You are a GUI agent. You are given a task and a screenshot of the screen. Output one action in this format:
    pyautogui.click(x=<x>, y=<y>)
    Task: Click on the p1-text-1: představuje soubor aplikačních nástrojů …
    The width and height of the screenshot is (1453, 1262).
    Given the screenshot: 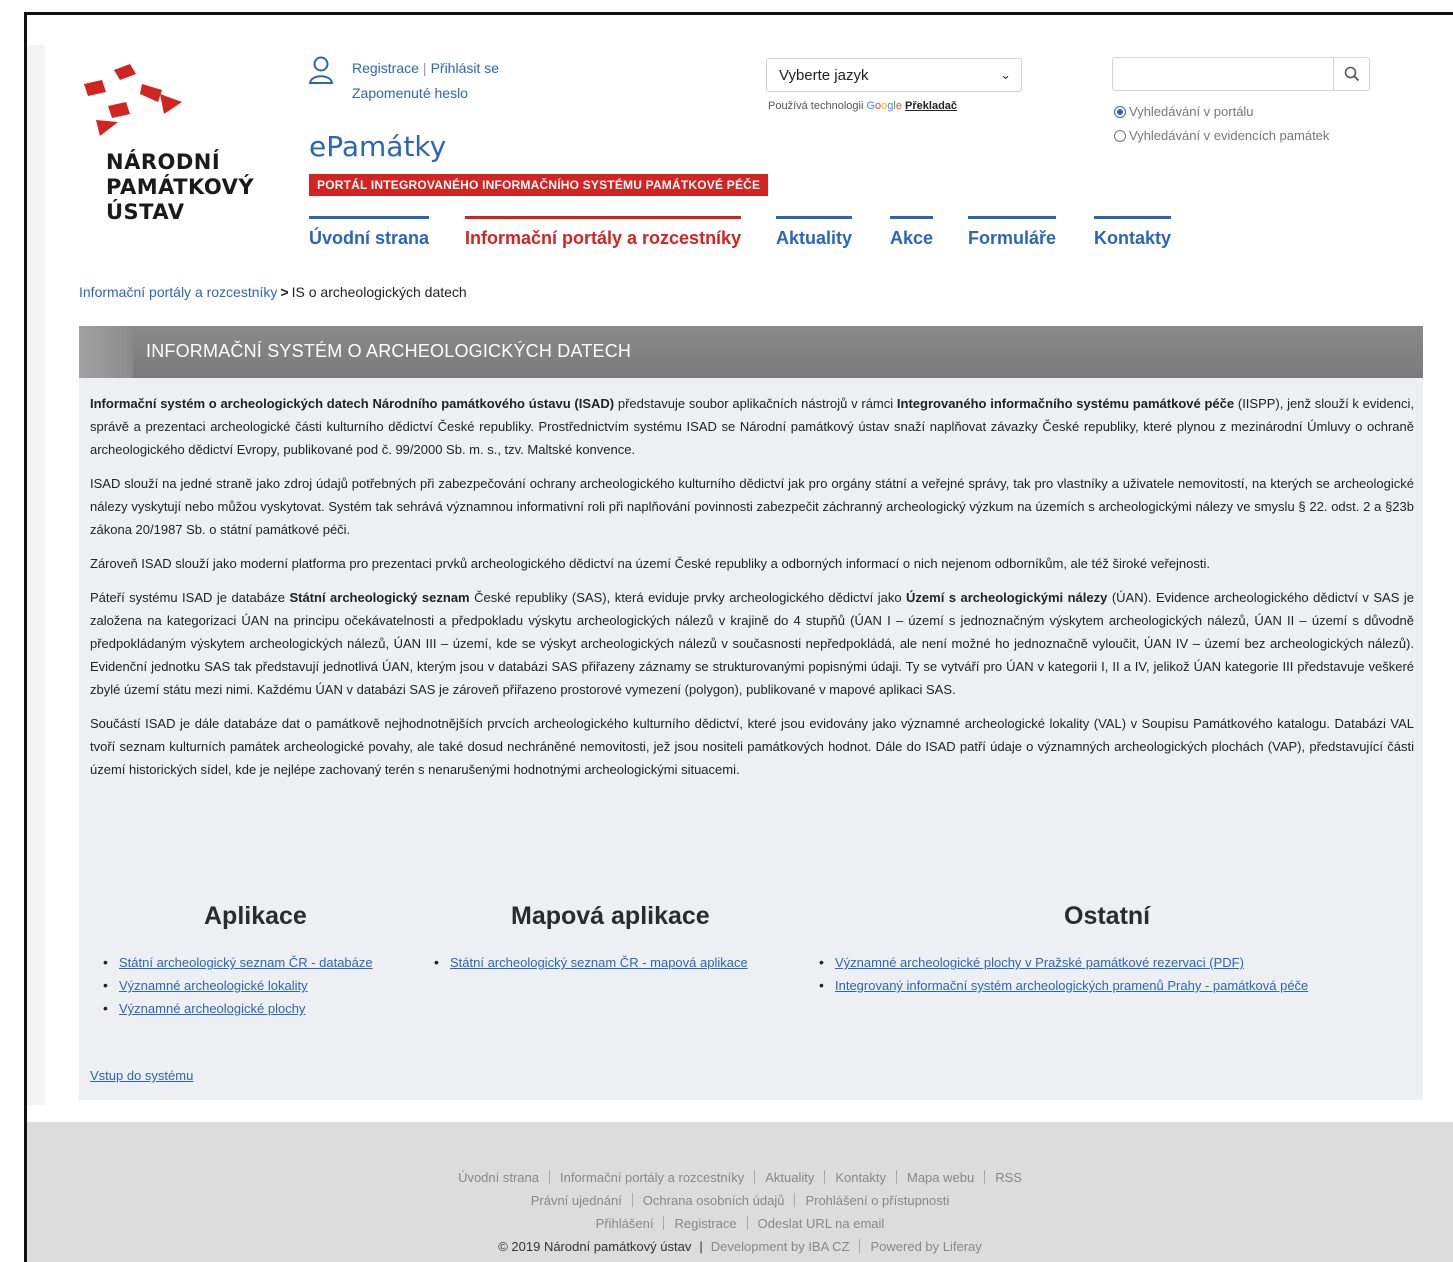 What is the action you would take?
    pyautogui.click(x=755, y=403)
    